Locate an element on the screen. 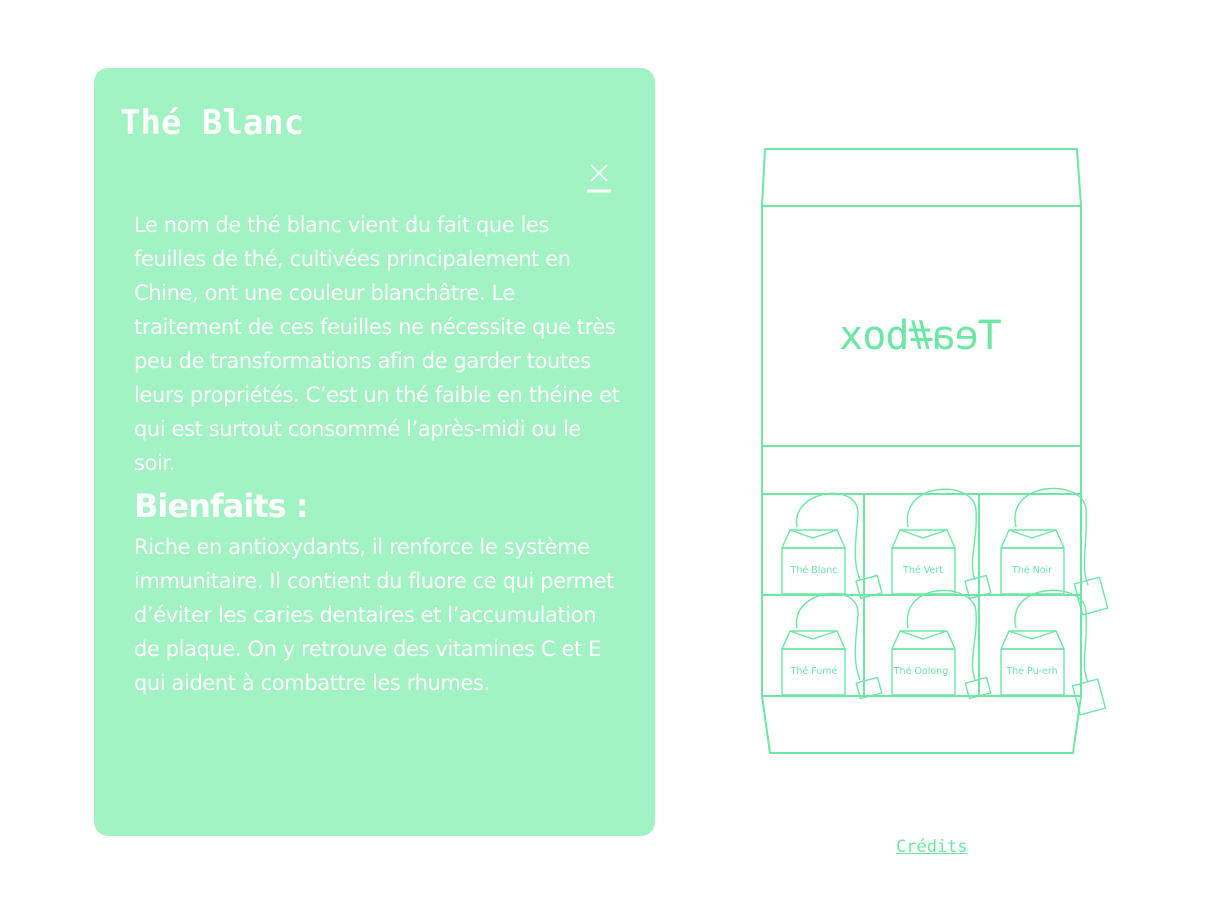 This screenshot has width=1207, height=902. box-brand-text: Tea#box is located at coordinates (921, 336).